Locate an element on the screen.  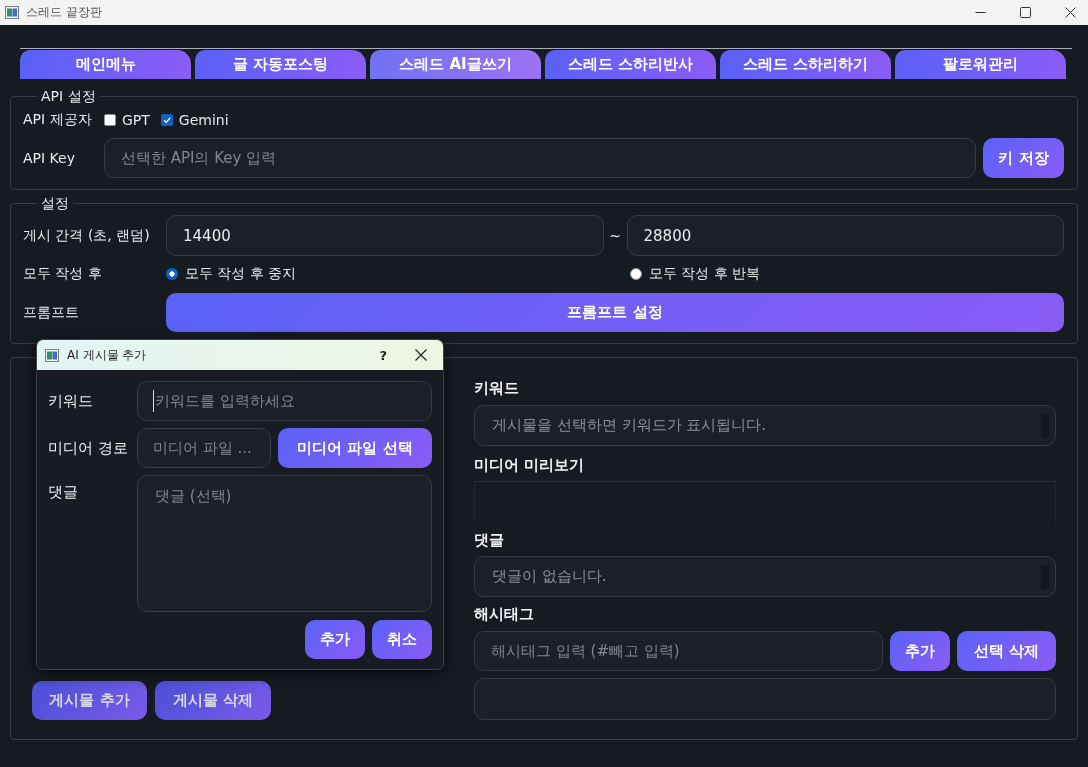
dialog-button: 취소 is located at coordinates (402, 639).